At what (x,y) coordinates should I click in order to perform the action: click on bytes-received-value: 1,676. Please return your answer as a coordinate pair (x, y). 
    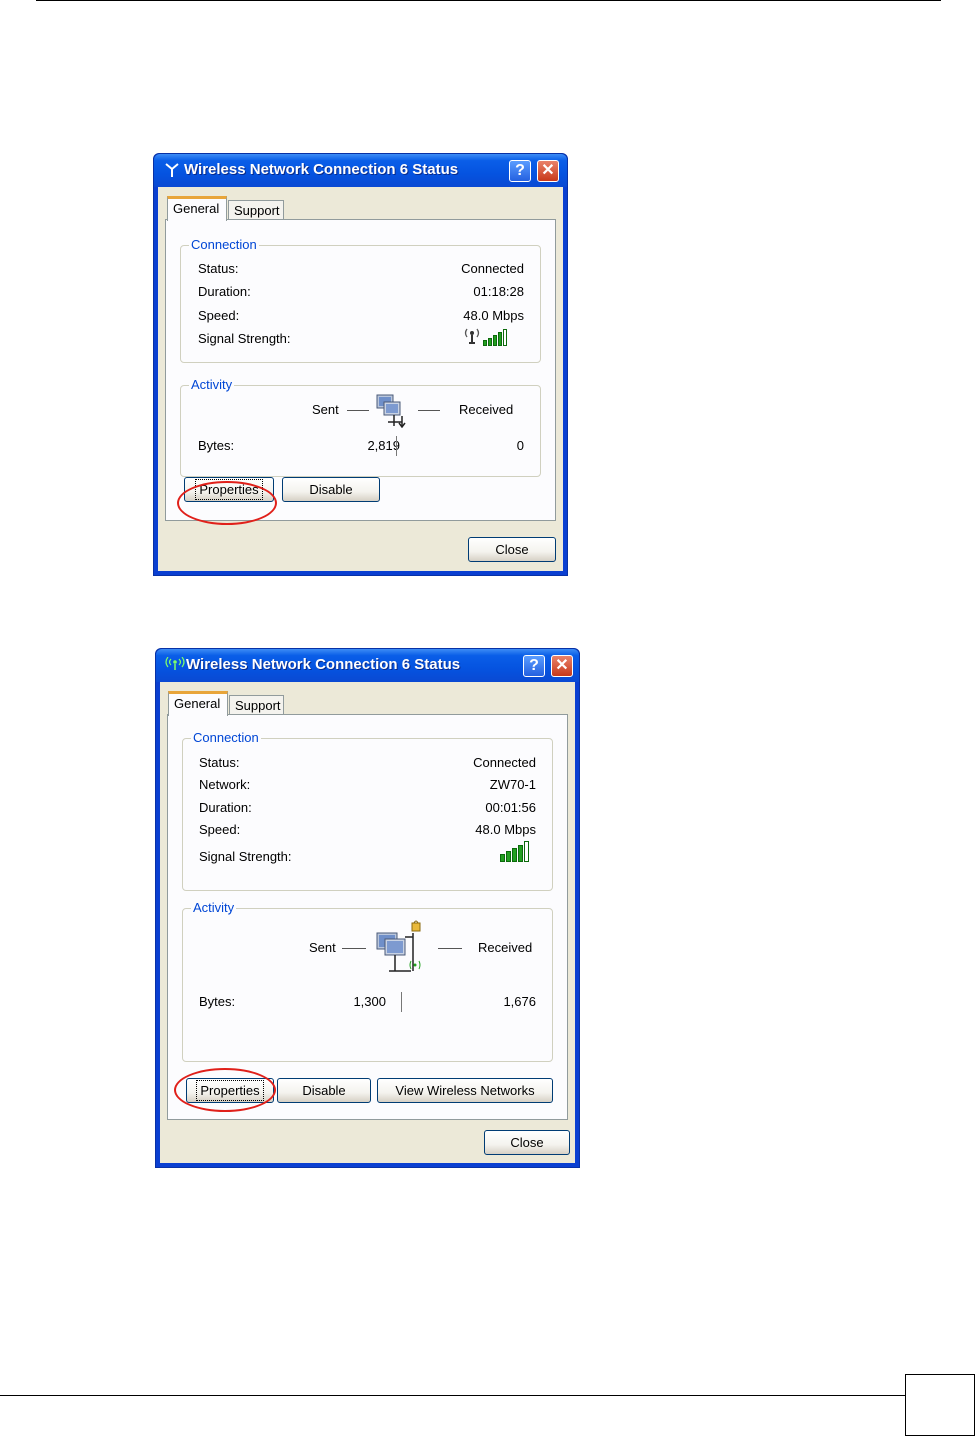
    Looking at the image, I should click on (519, 1001).